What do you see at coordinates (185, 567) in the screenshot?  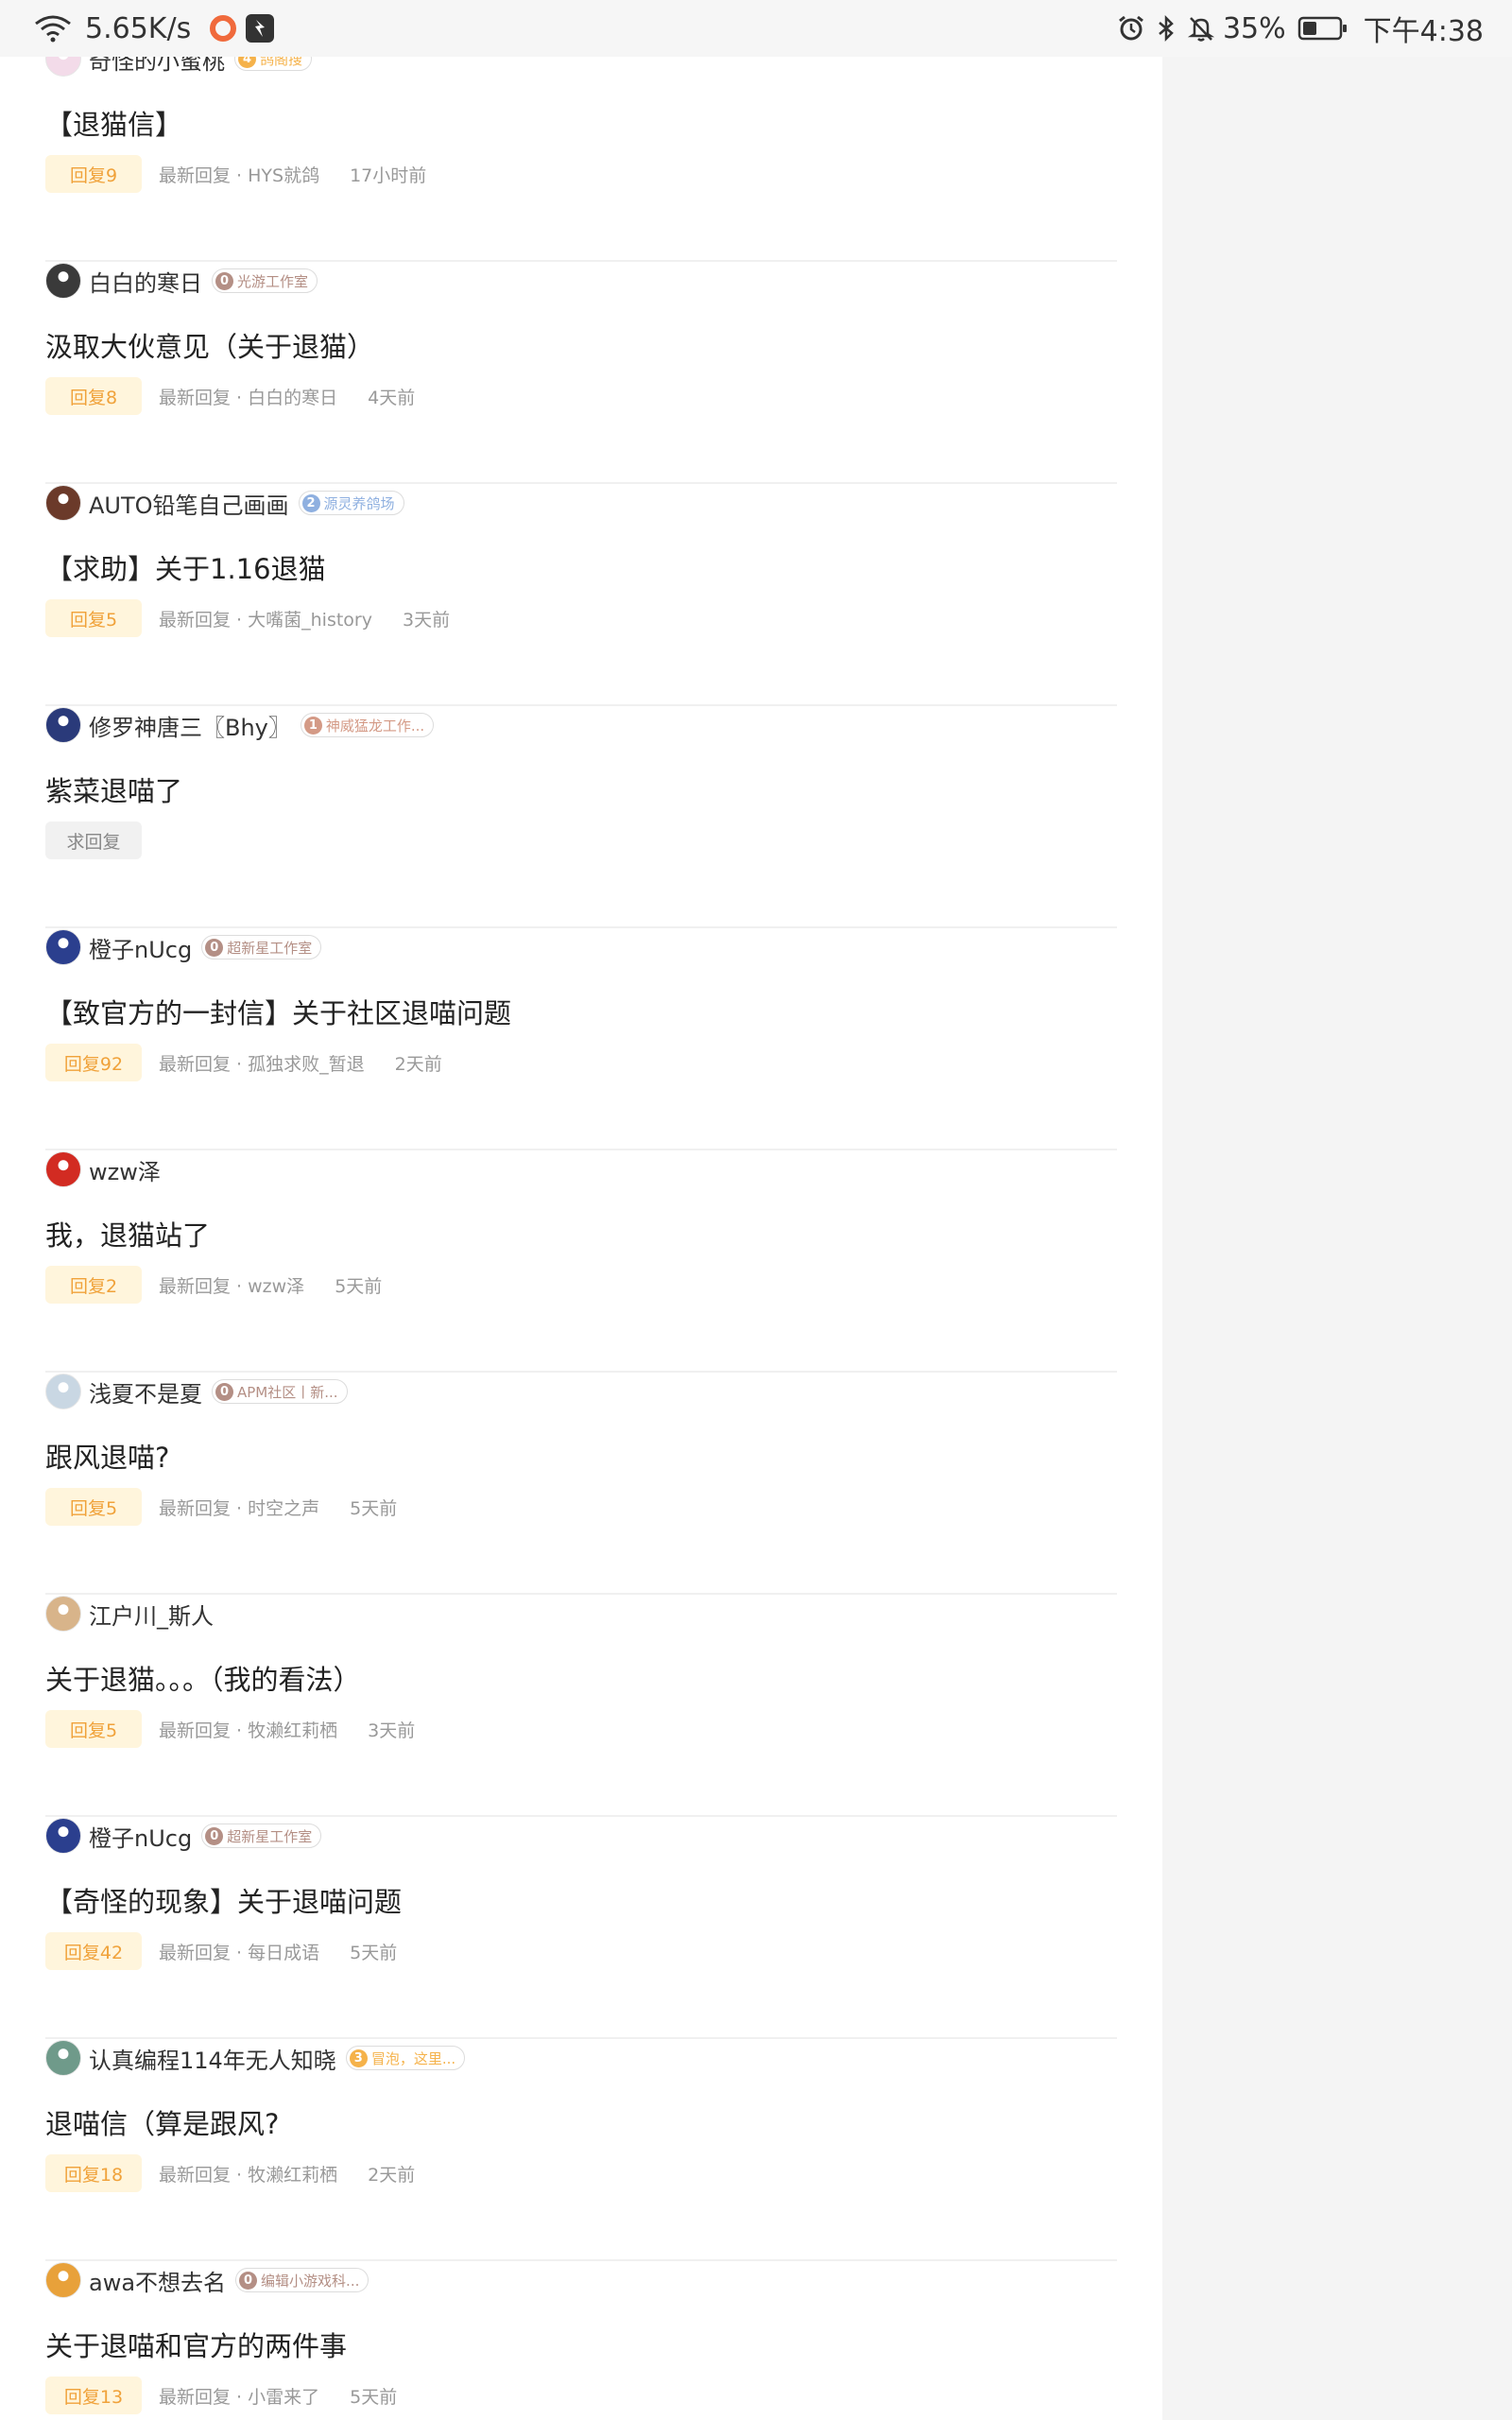 I see `post-title: 【求助】关于1.16退猫` at bounding box center [185, 567].